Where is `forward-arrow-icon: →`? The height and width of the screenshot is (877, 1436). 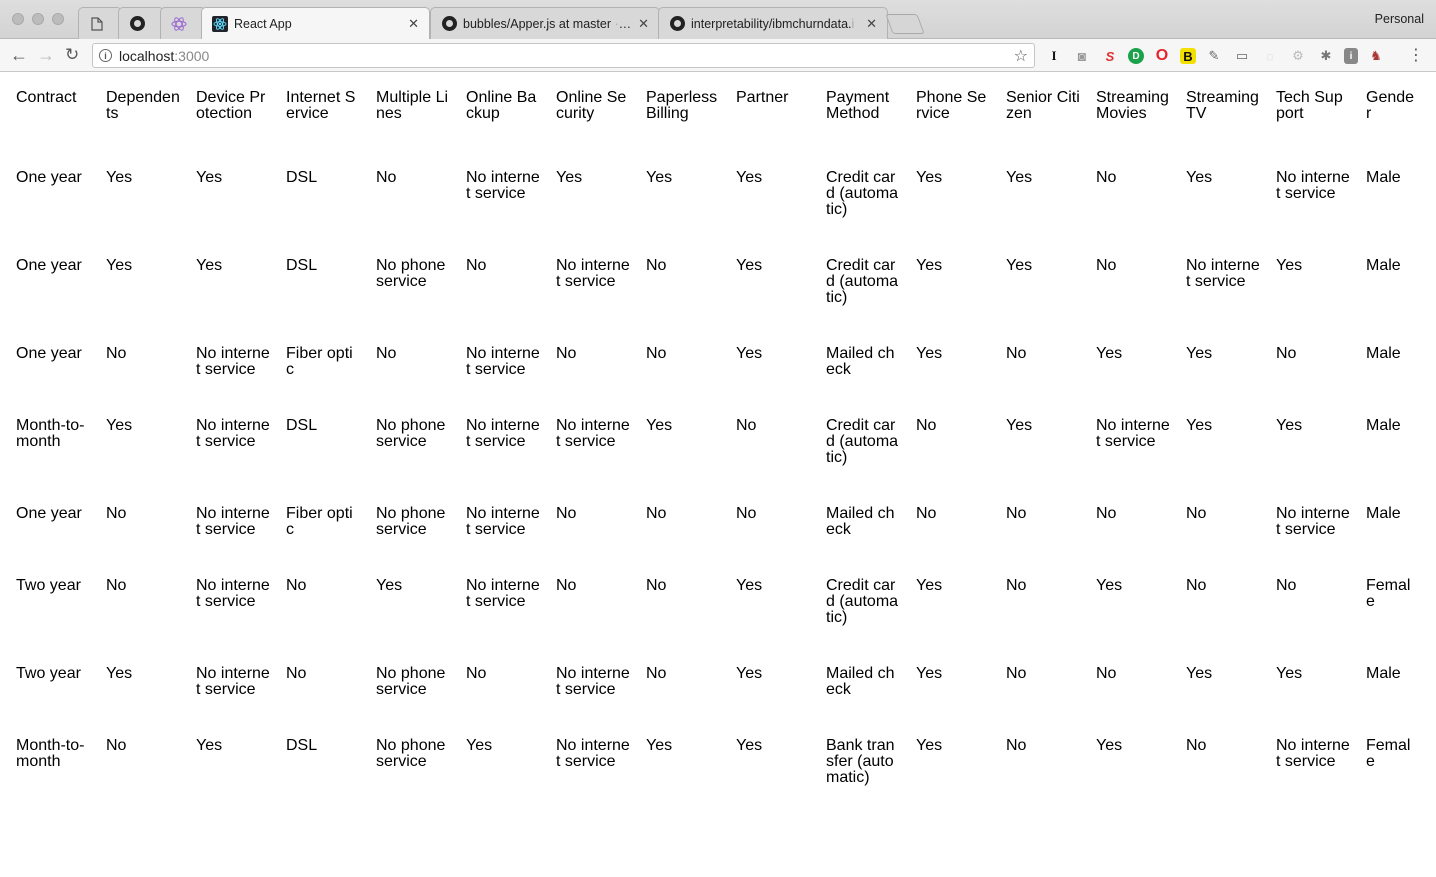
forward-arrow-icon: → is located at coordinates (46, 55).